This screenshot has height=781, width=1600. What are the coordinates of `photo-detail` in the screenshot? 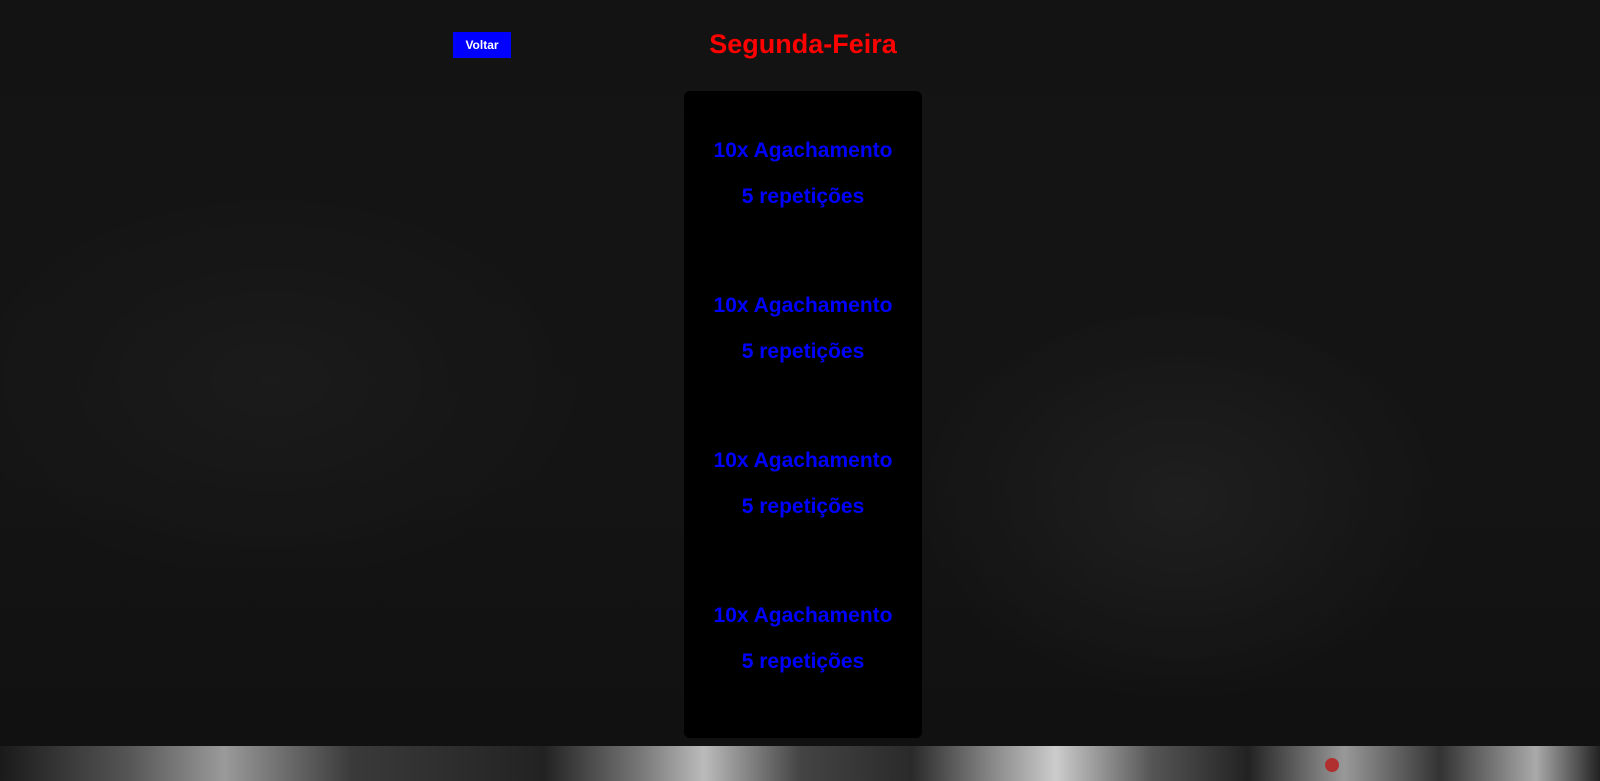 It's located at (1332, 765).